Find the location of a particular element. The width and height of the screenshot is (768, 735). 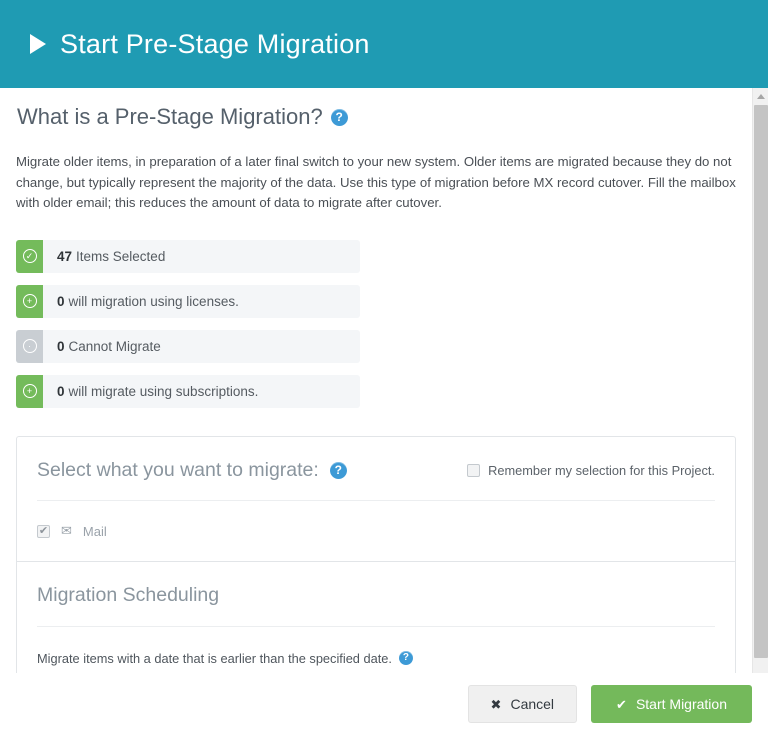

remember-selection-row: Remember my selection for this Project. is located at coordinates (591, 470).